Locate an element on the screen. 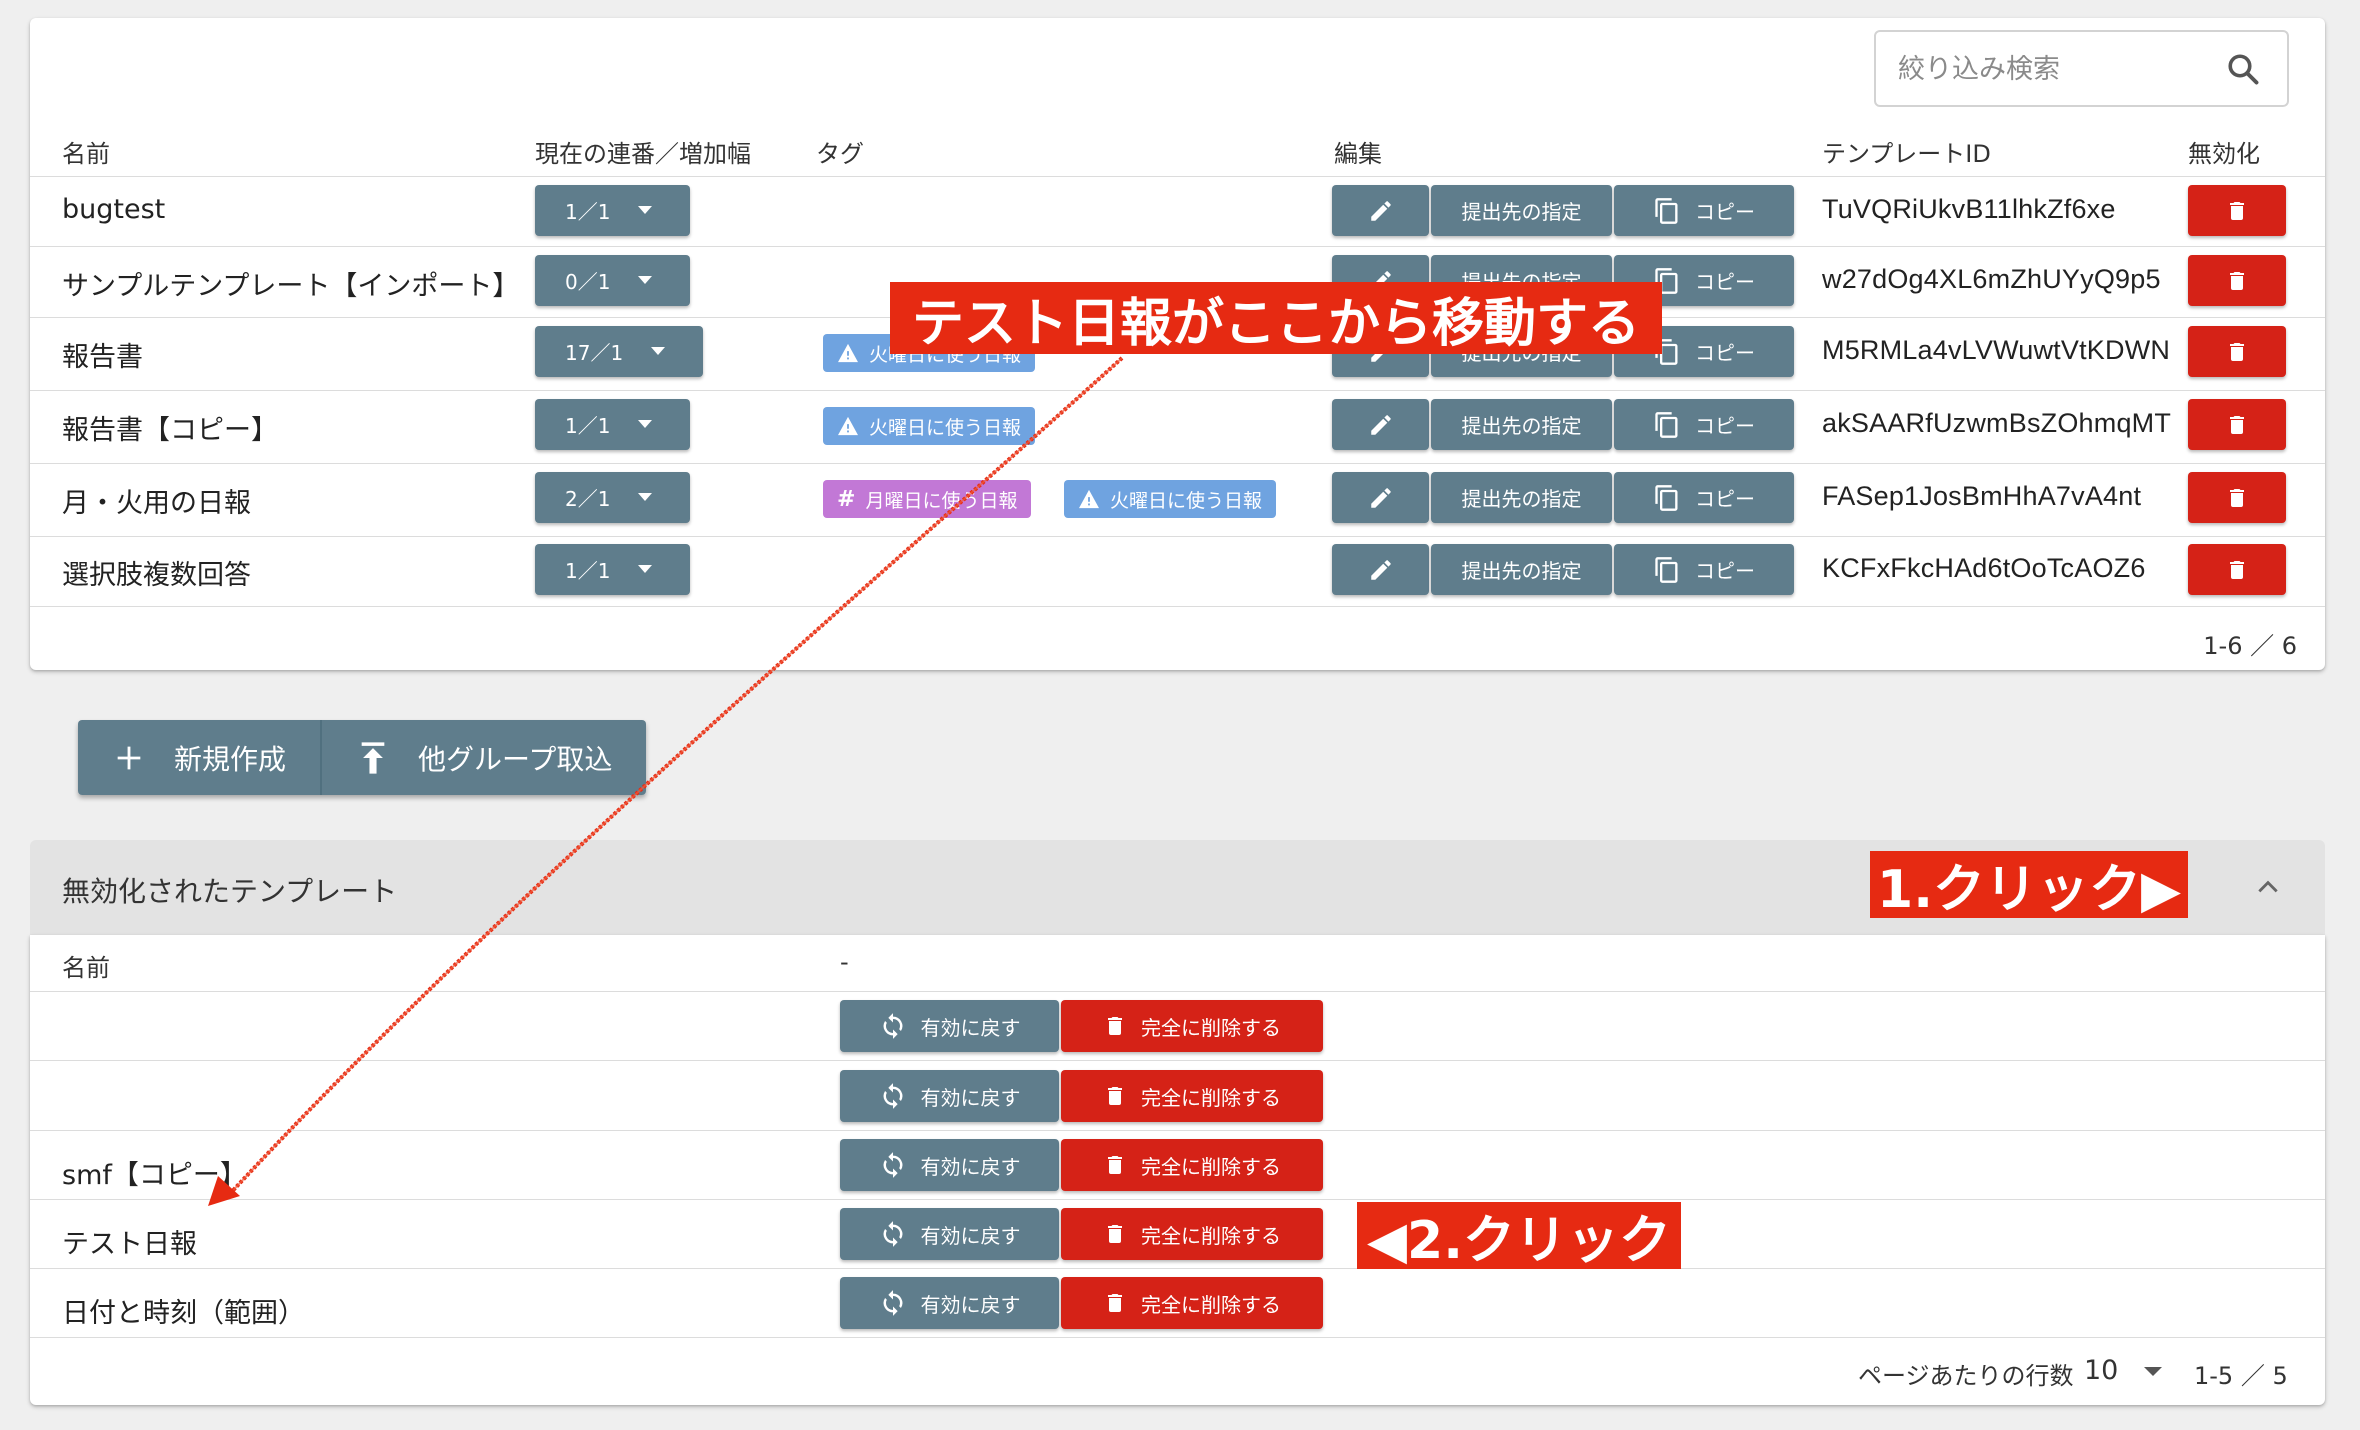 Image resolution: width=2360 pixels, height=1430 pixels. sequence-value: 2／1 is located at coordinates (588, 499).